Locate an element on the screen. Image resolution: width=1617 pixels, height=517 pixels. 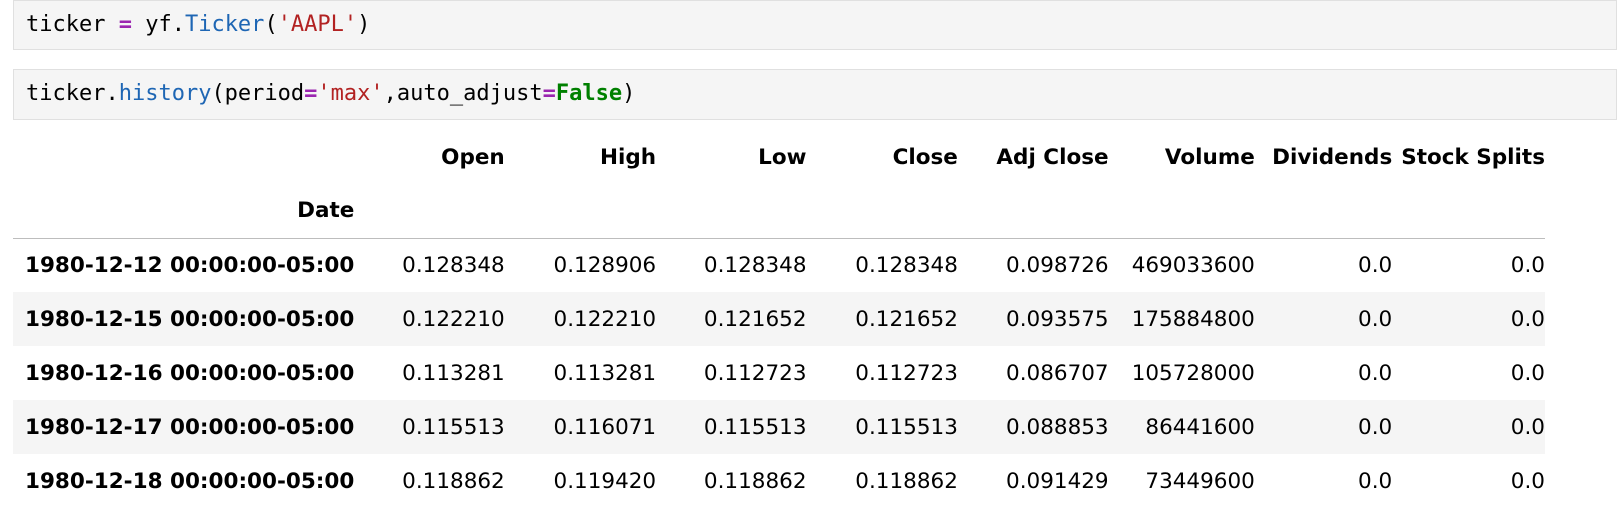
column-header-dividends: Dividends is located at coordinates (1332, 157).